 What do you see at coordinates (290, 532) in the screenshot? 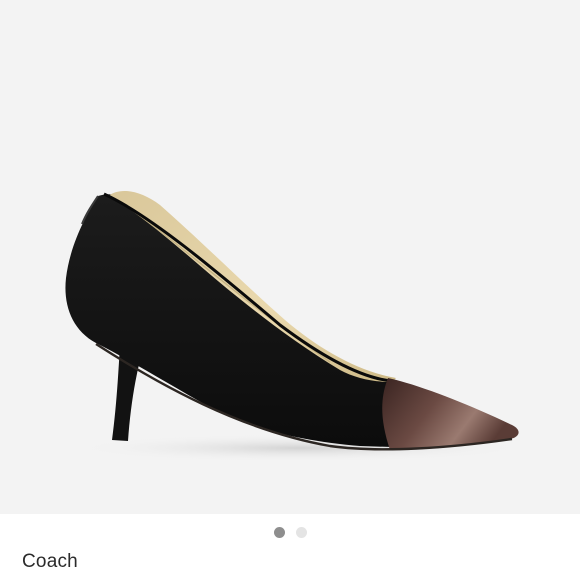
I see `image-carousel-pager` at bounding box center [290, 532].